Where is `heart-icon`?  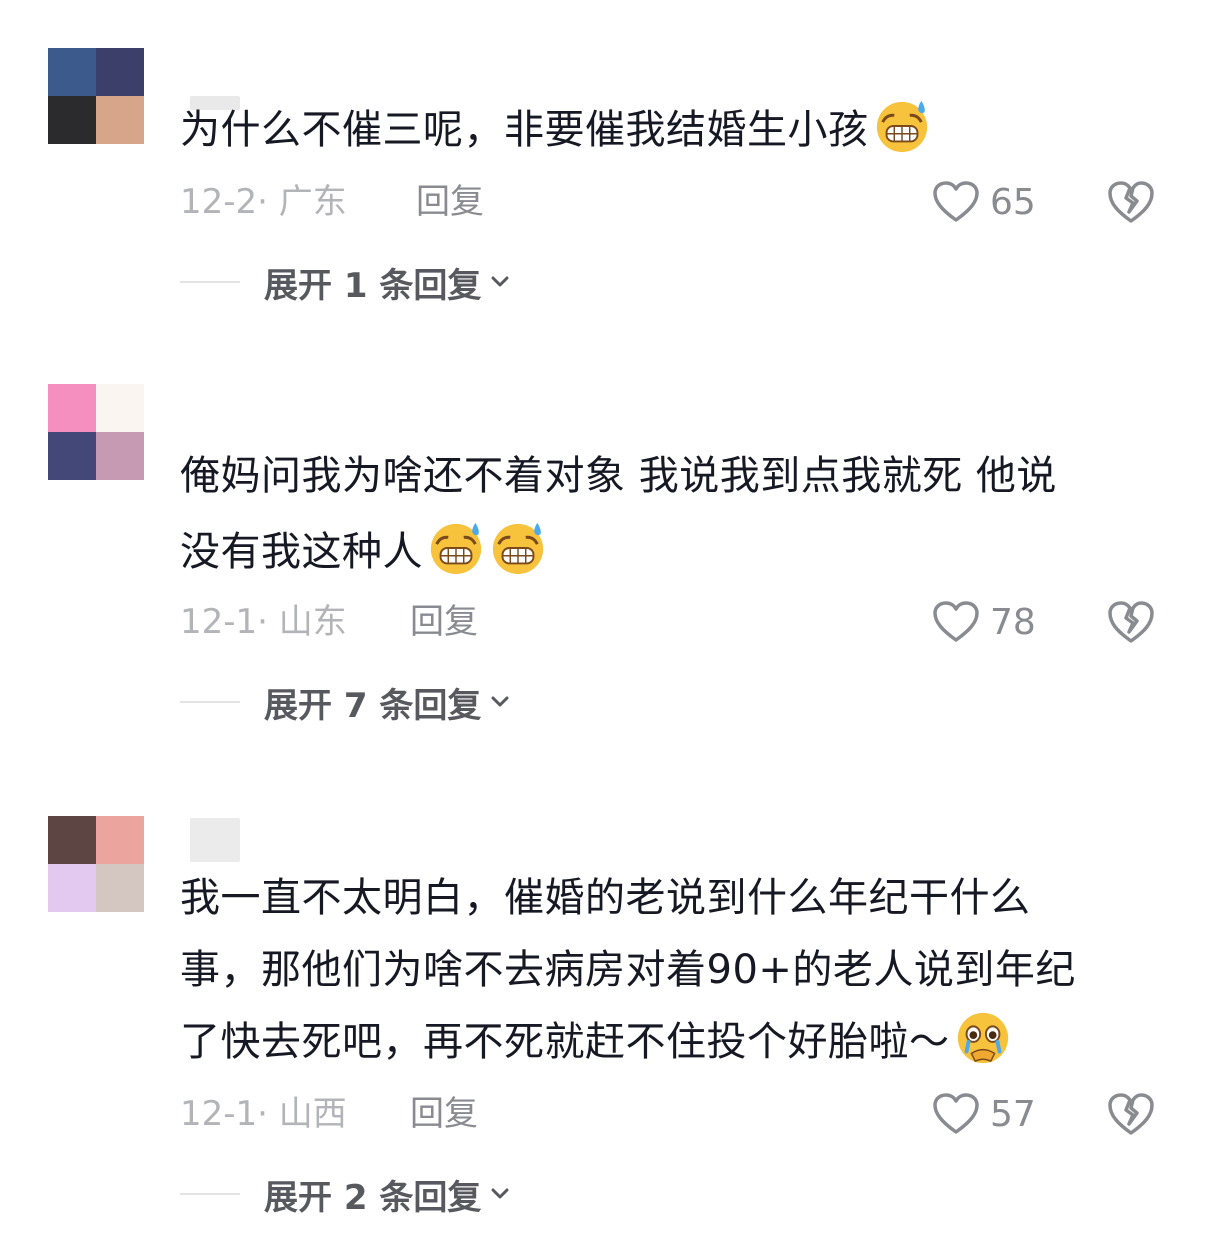
heart-icon is located at coordinates (956, 1113).